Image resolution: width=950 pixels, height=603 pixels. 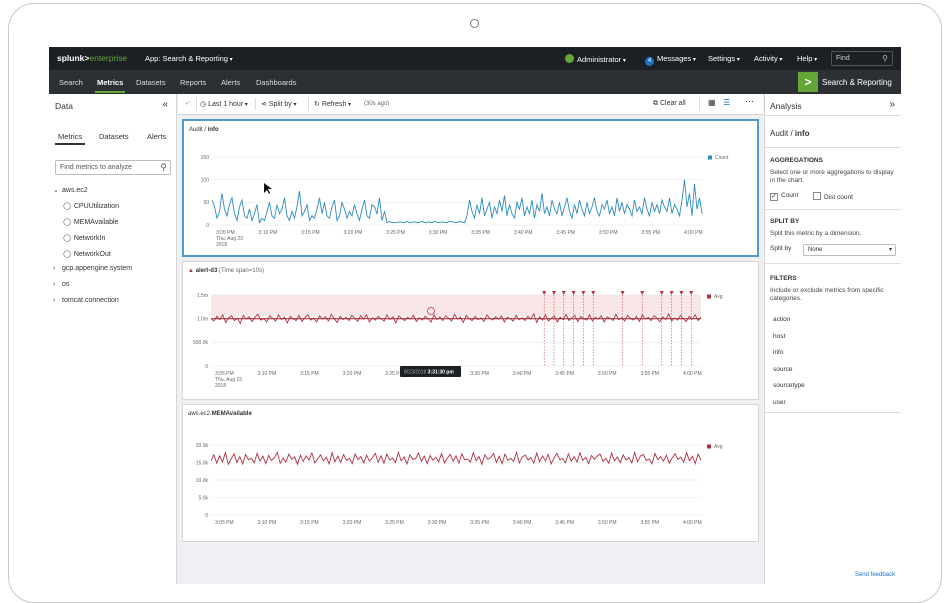 What do you see at coordinates (796, 160) in the screenshot?
I see `aggregations-heading: AGGREGATIONS` at bounding box center [796, 160].